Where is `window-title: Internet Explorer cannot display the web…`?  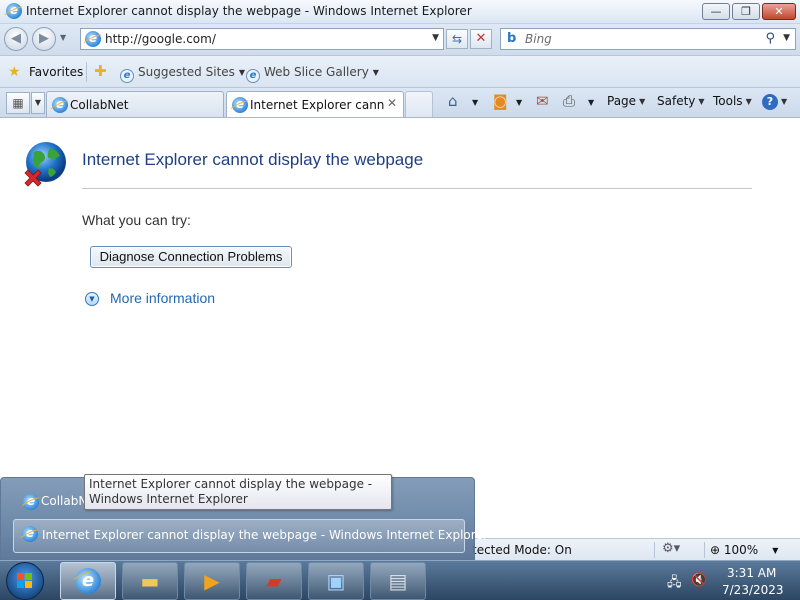 window-title: Internet Explorer cannot display the web… is located at coordinates (249, 11).